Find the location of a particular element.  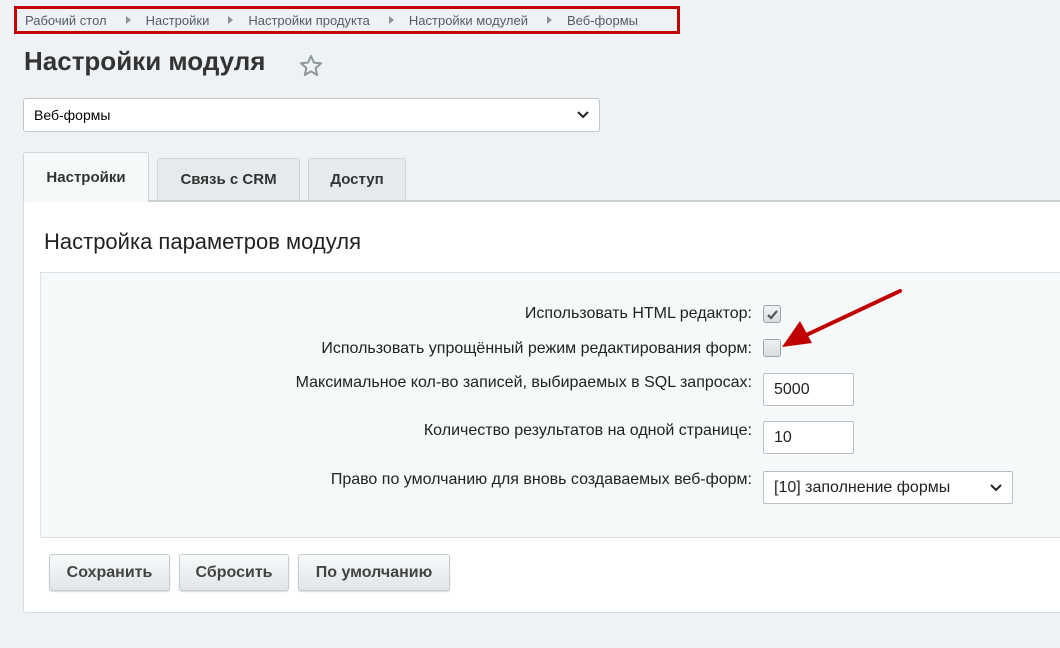

results-per-page-input: 10 is located at coordinates (808, 437).